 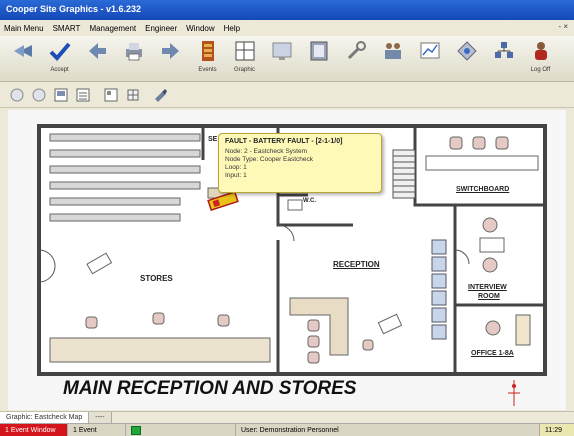 I want to click on arrow-left-icon, so click(x=97, y=51).